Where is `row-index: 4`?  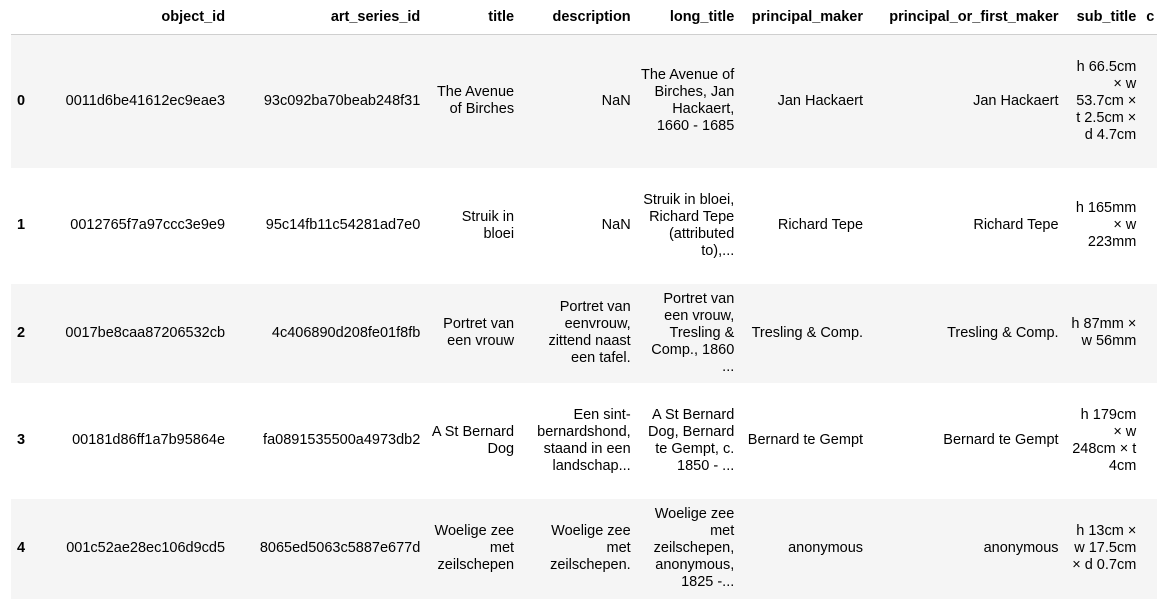 row-index: 4 is located at coordinates (21, 548).